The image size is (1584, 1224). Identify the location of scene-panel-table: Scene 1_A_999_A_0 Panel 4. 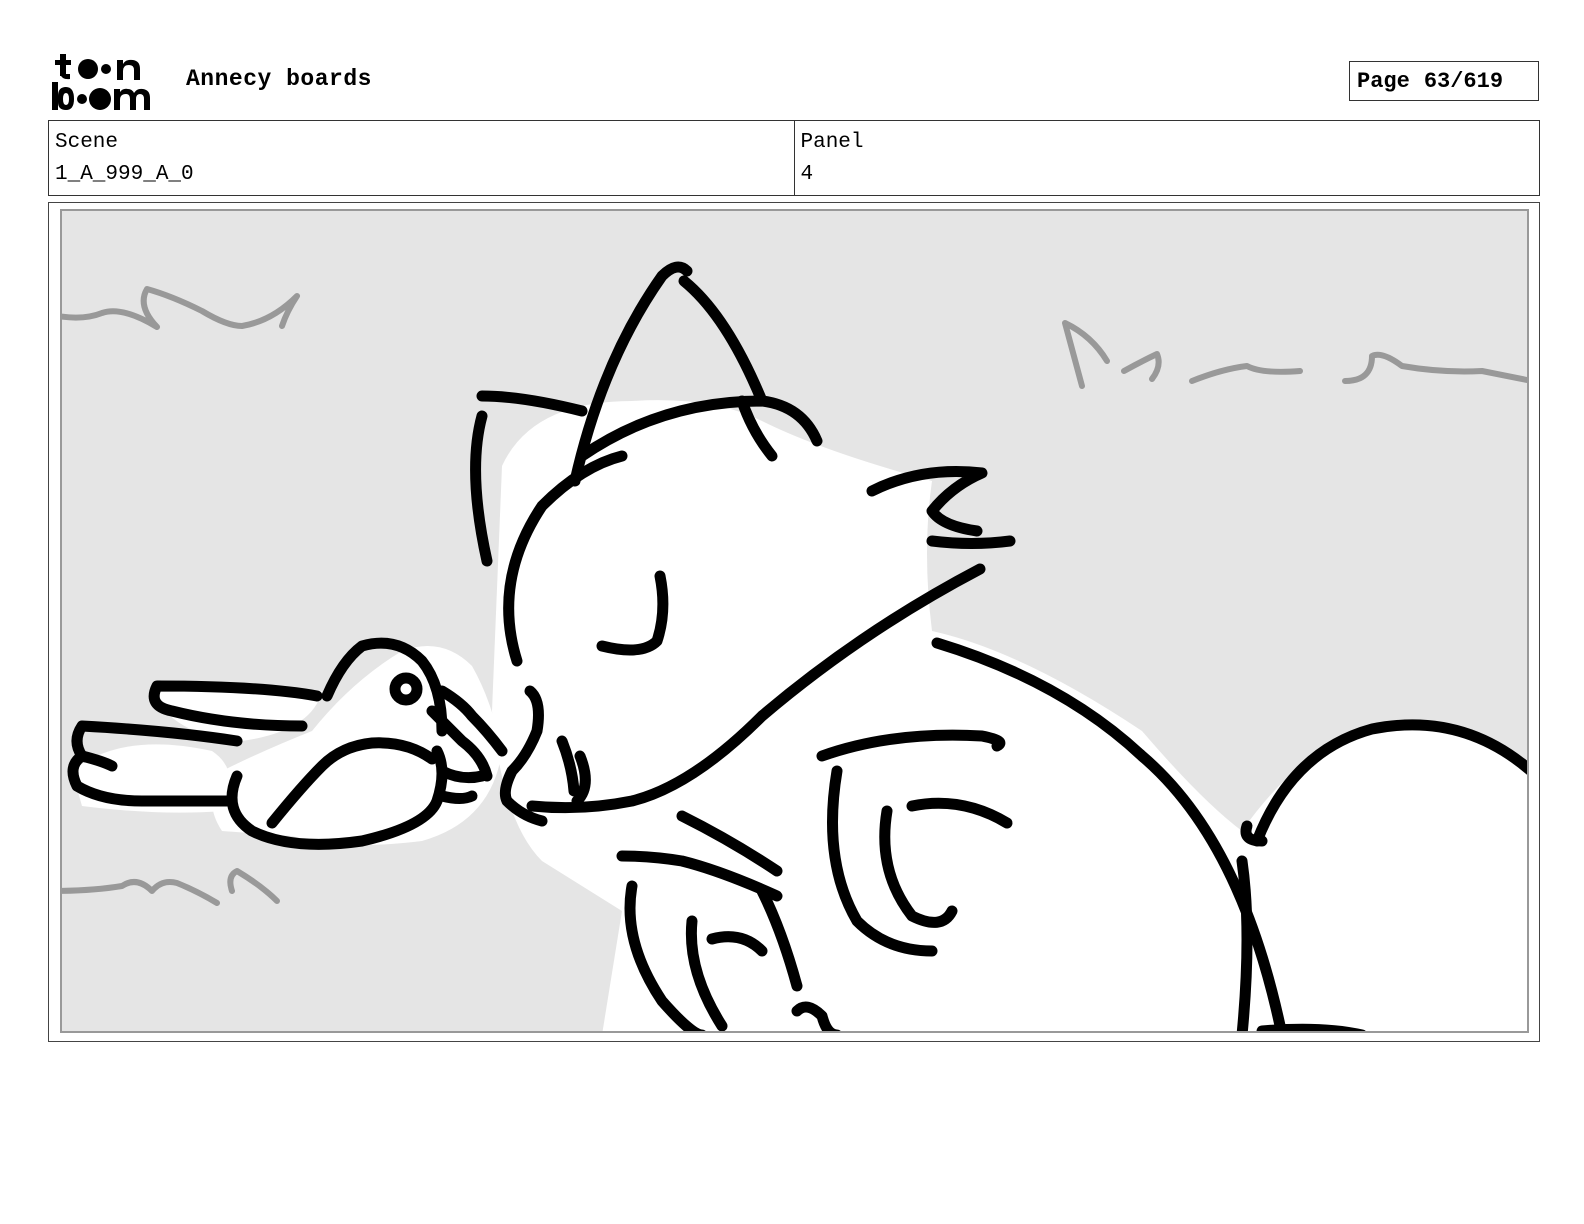
(794, 158).